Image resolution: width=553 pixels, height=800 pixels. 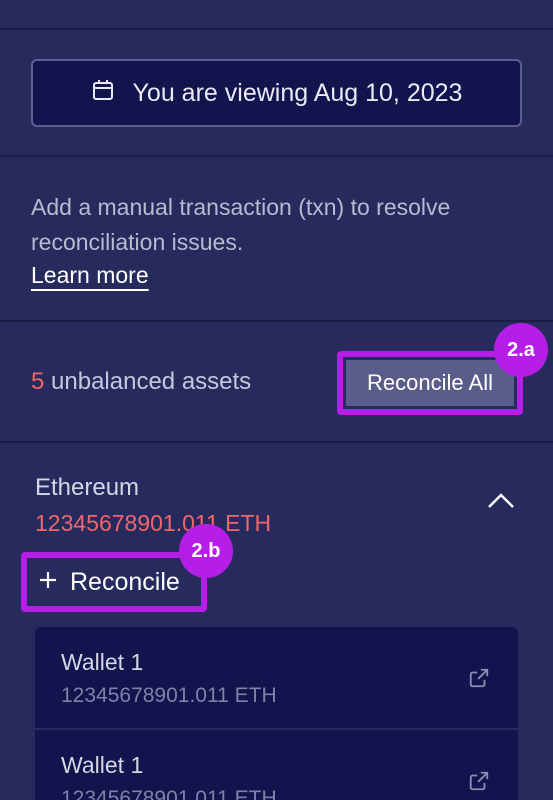 What do you see at coordinates (38, 381) in the screenshot?
I see `unbalanced-count: 5` at bounding box center [38, 381].